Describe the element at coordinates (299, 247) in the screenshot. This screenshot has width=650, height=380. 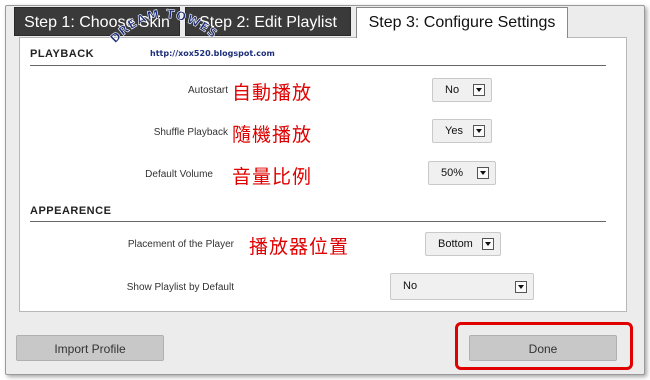
I see `placement-note: 播放器位置` at that location.